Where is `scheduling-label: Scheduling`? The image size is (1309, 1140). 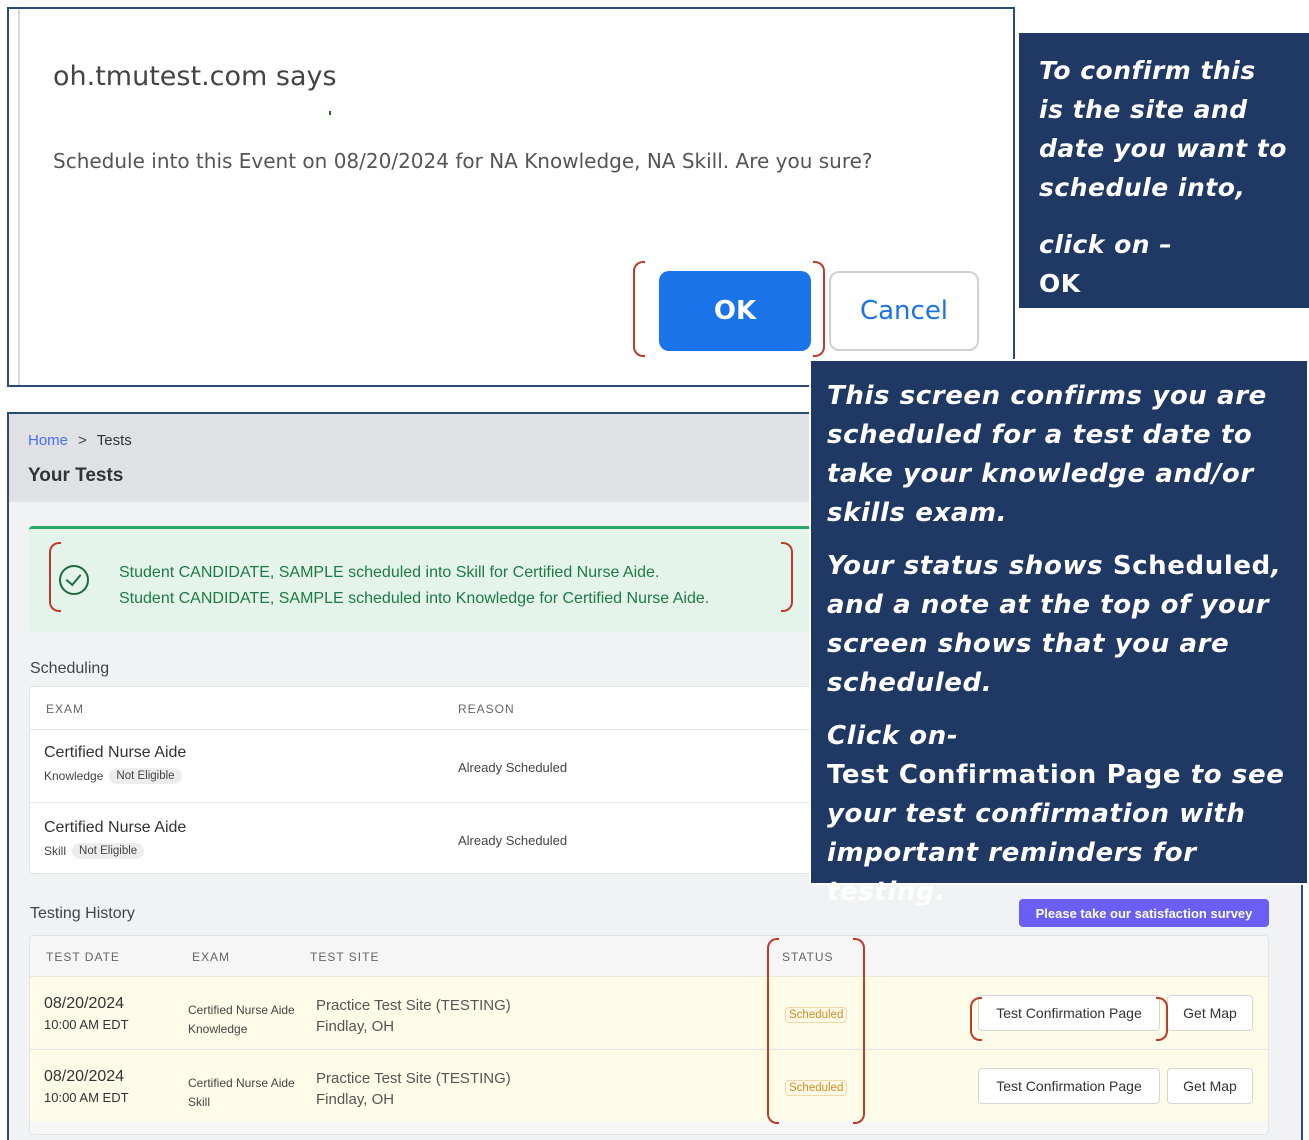
scheduling-label: Scheduling is located at coordinates (70, 668).